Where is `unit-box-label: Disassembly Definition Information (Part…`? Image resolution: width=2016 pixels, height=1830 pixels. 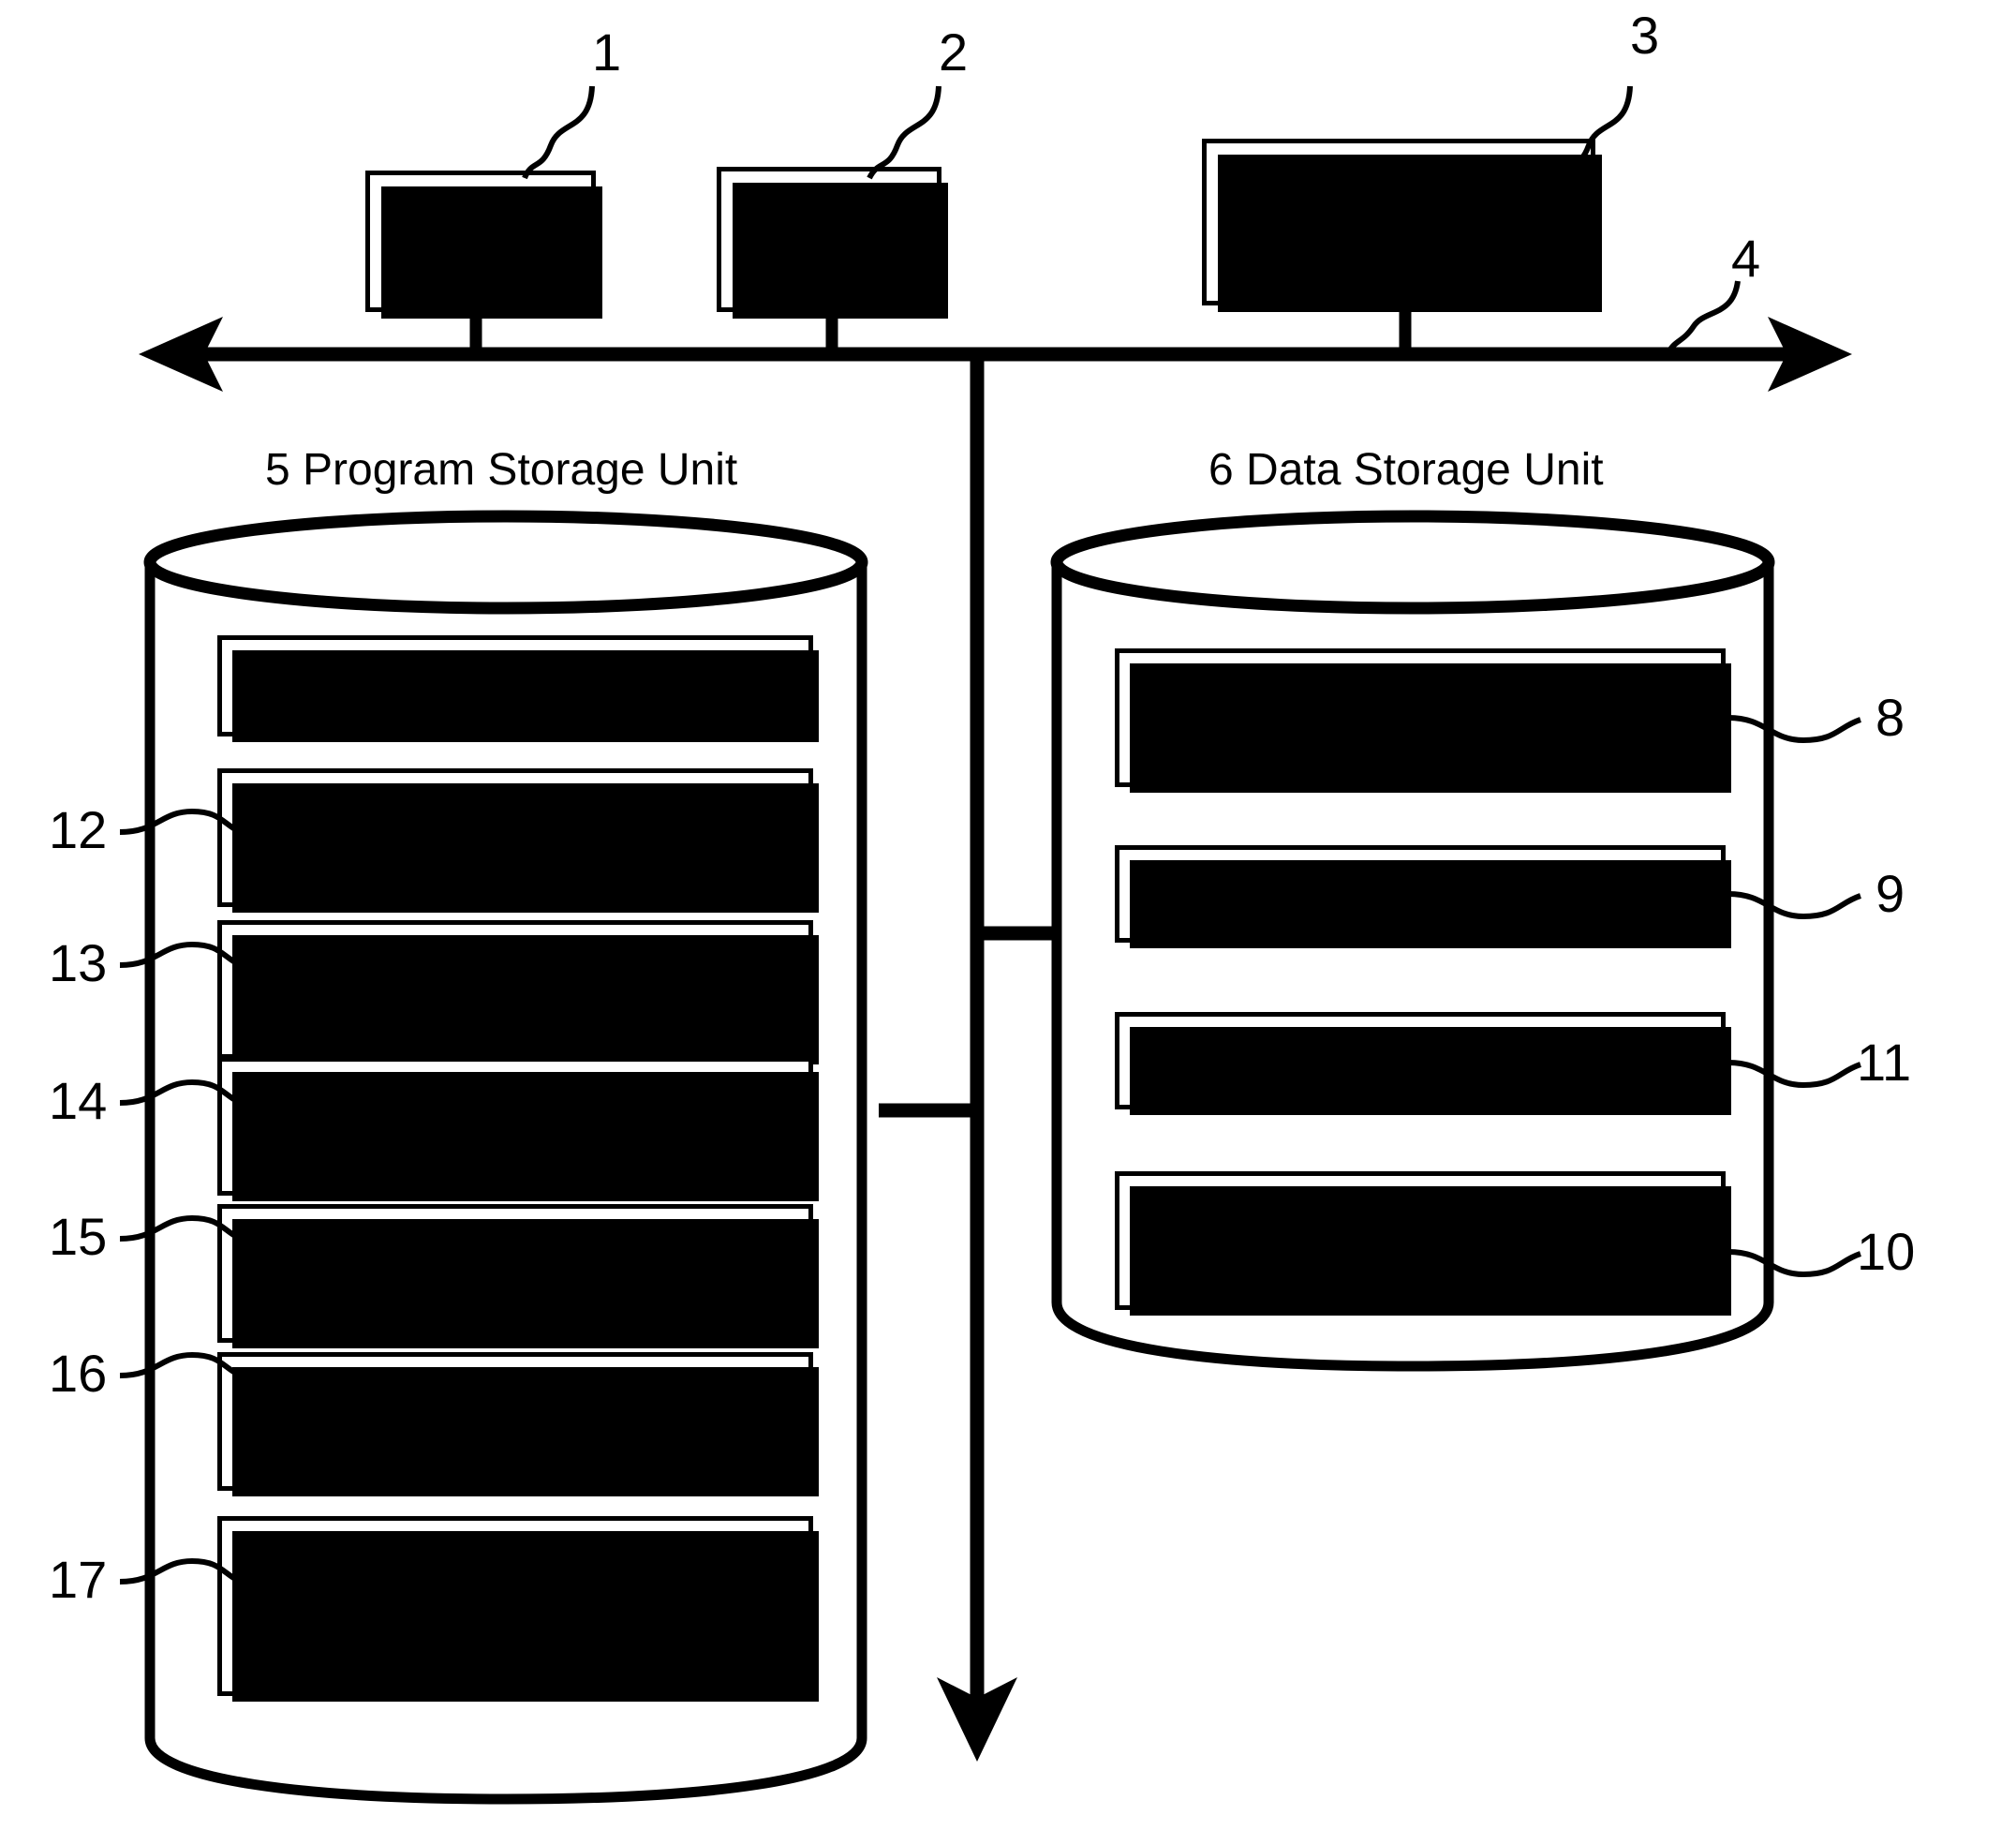 unit-box-label: Disassembly Definition Information (Part… is located at coordinates (1420, 1239).